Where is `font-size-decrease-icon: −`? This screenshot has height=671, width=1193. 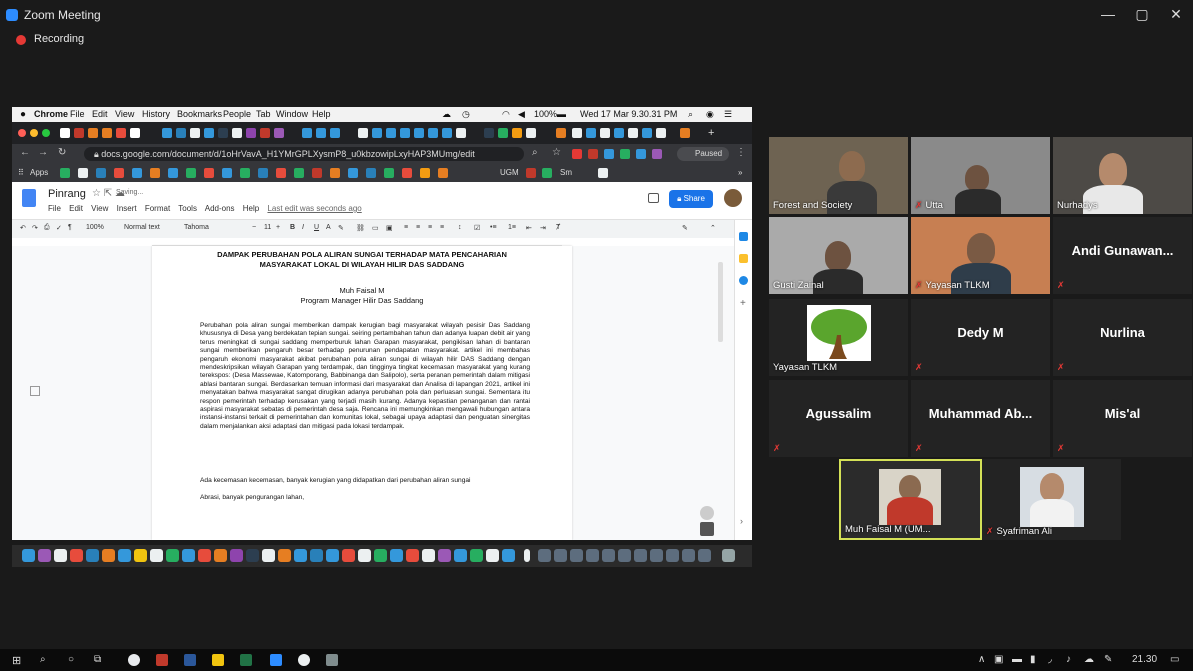 font-size-decrease-icon: − is located at coordinates (254, 227).